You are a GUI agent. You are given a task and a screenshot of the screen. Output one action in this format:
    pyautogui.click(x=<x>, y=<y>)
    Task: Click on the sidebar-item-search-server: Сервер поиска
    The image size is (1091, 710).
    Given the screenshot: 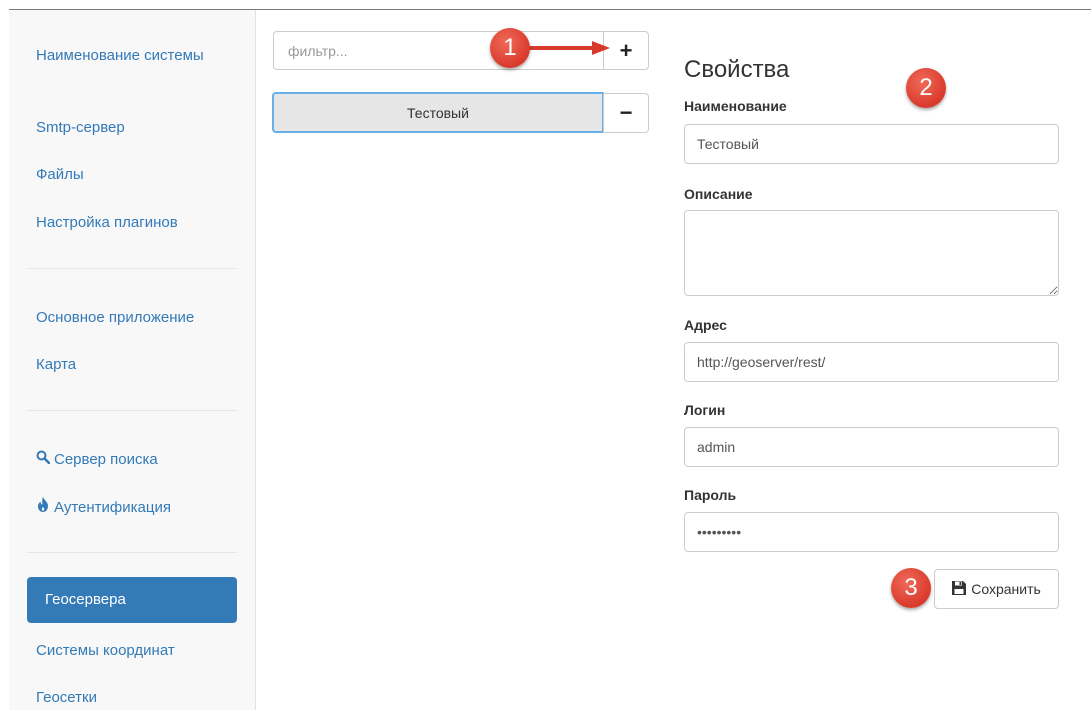 What is the action you would take?
    pyautogui.click(x=123, y=460)
    